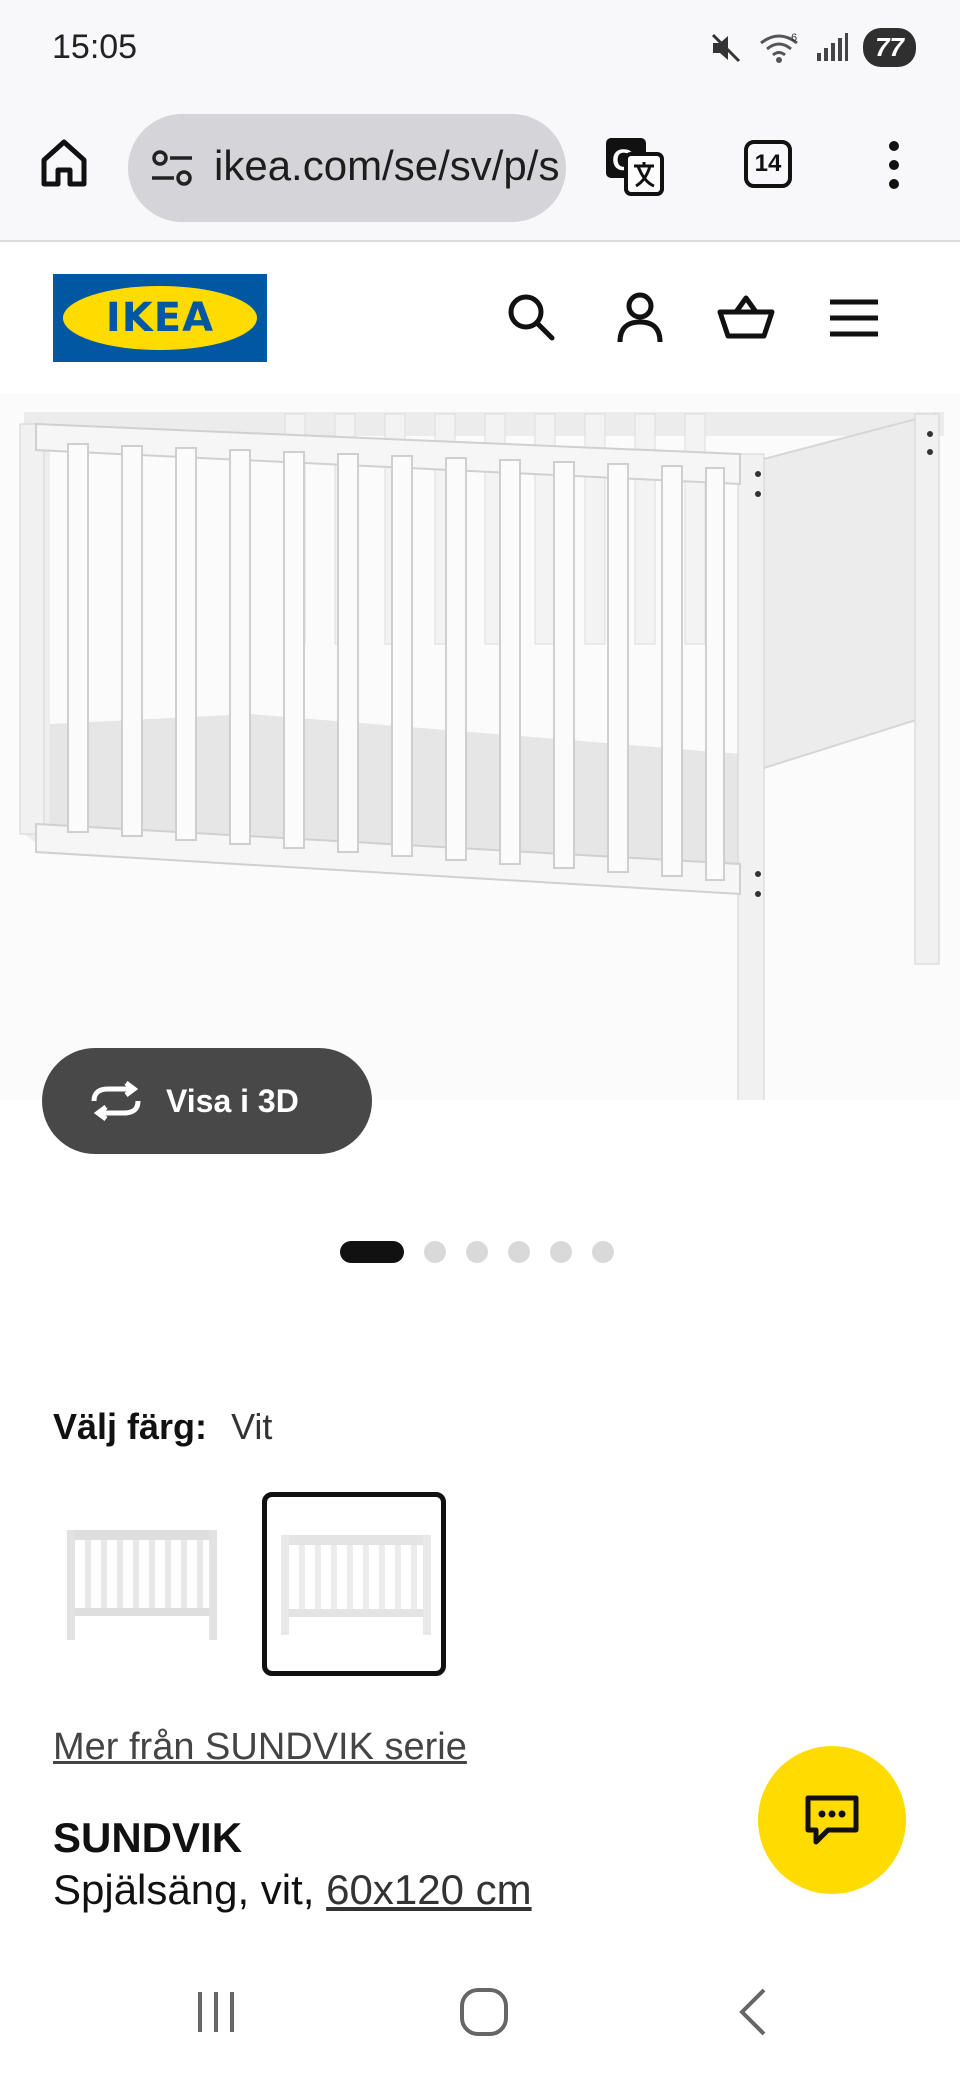  What do you see at coordinates (794, 38) in the screenshot?
I see `wifi-badge: 6` at bounding box center [794, 38].